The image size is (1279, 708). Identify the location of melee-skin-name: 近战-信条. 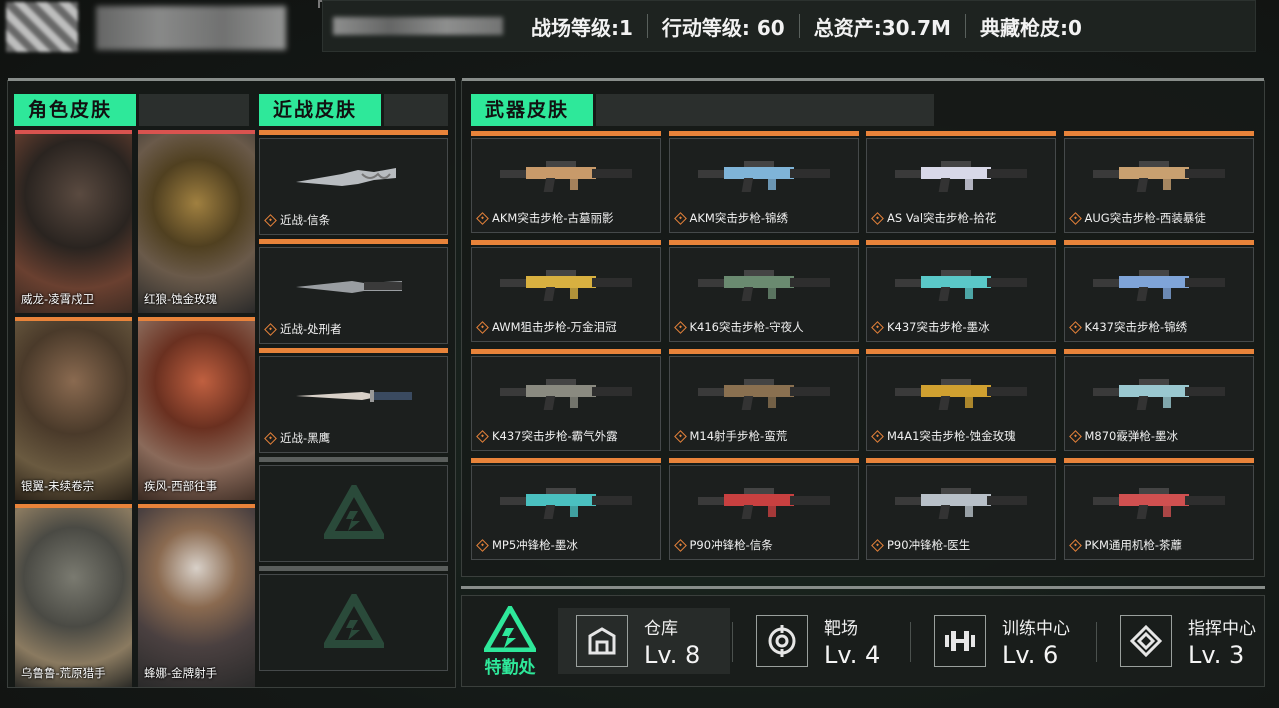
(305, 220).